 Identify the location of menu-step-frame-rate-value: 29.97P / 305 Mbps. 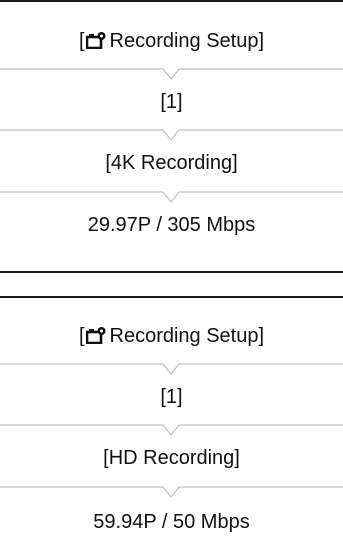
(171, 225).